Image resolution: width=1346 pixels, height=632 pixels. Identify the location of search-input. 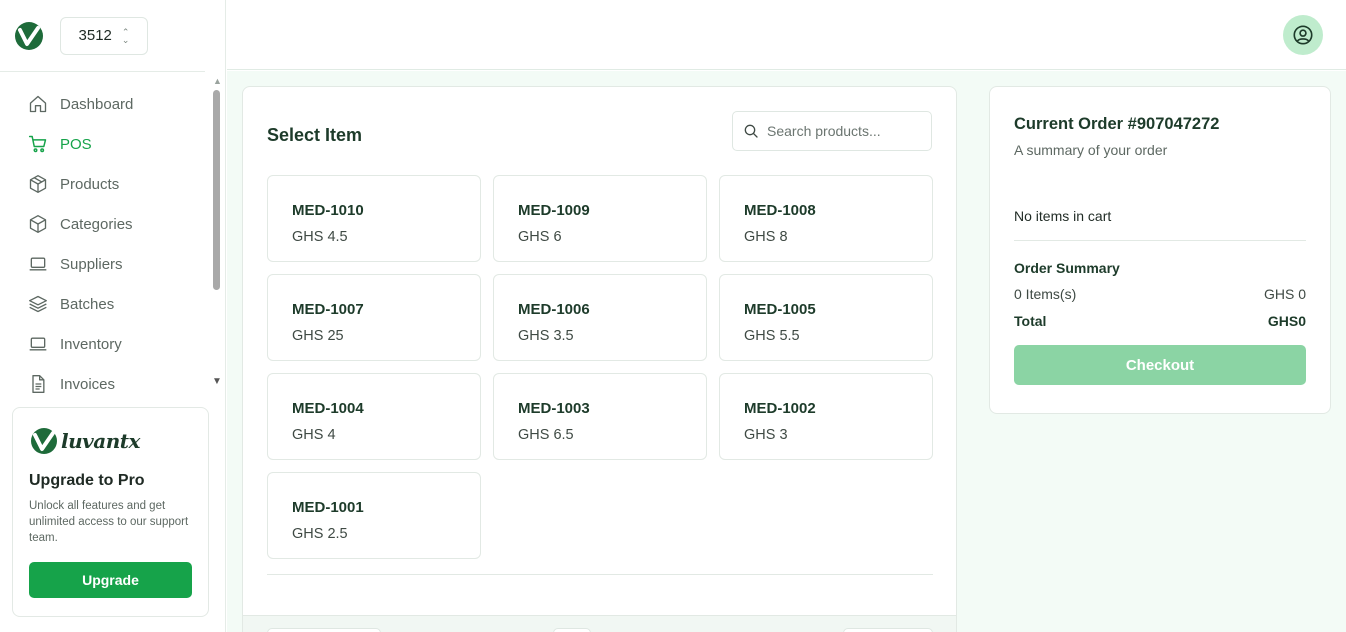
(842, 131).